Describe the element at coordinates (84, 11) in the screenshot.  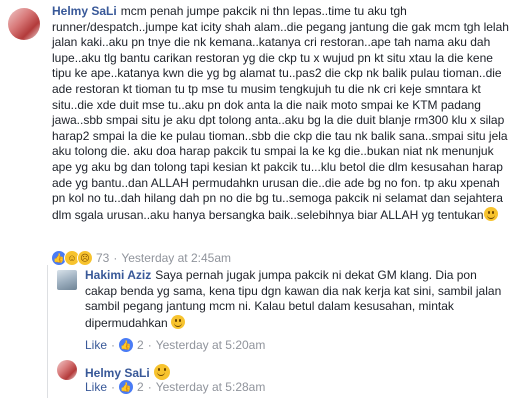
I see `comment-author: Helmy SaLi` at that location.